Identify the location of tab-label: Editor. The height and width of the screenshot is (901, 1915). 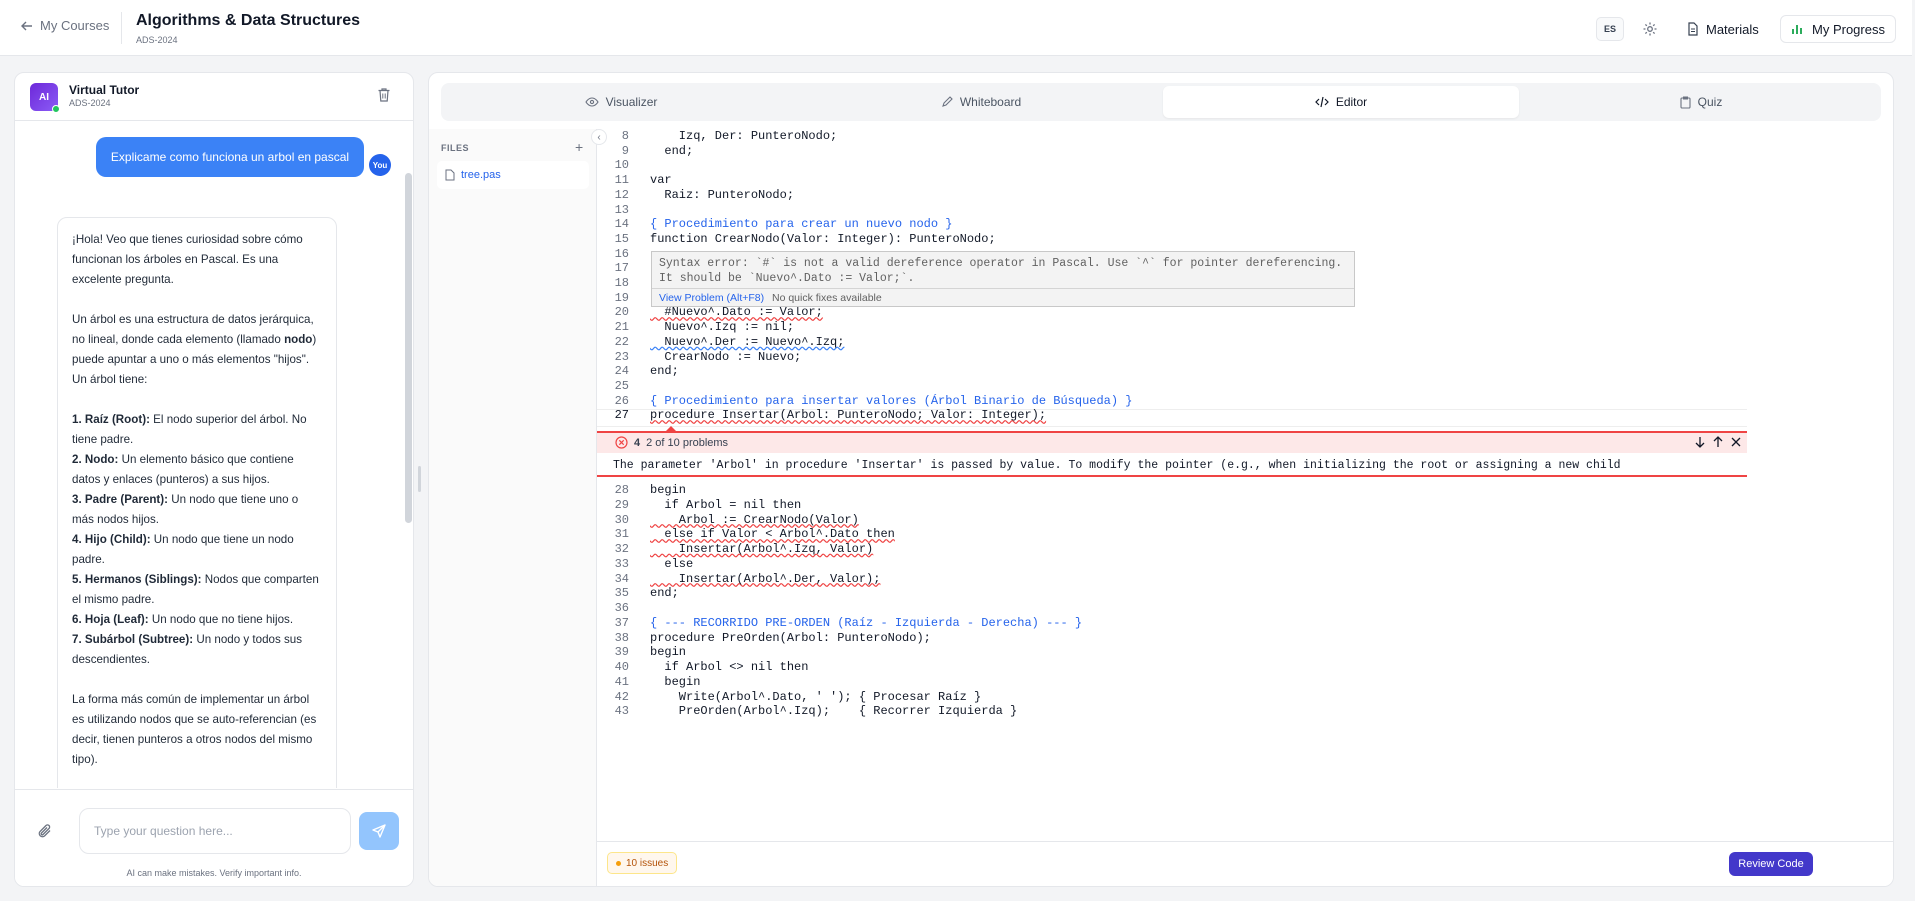
(1351, 102).